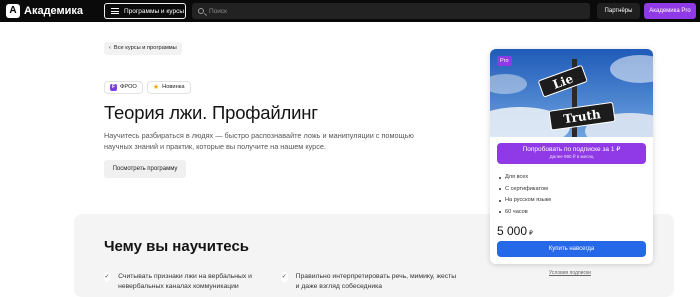  I want to click on provider-badge: F ФРОО, so click(123, 87).